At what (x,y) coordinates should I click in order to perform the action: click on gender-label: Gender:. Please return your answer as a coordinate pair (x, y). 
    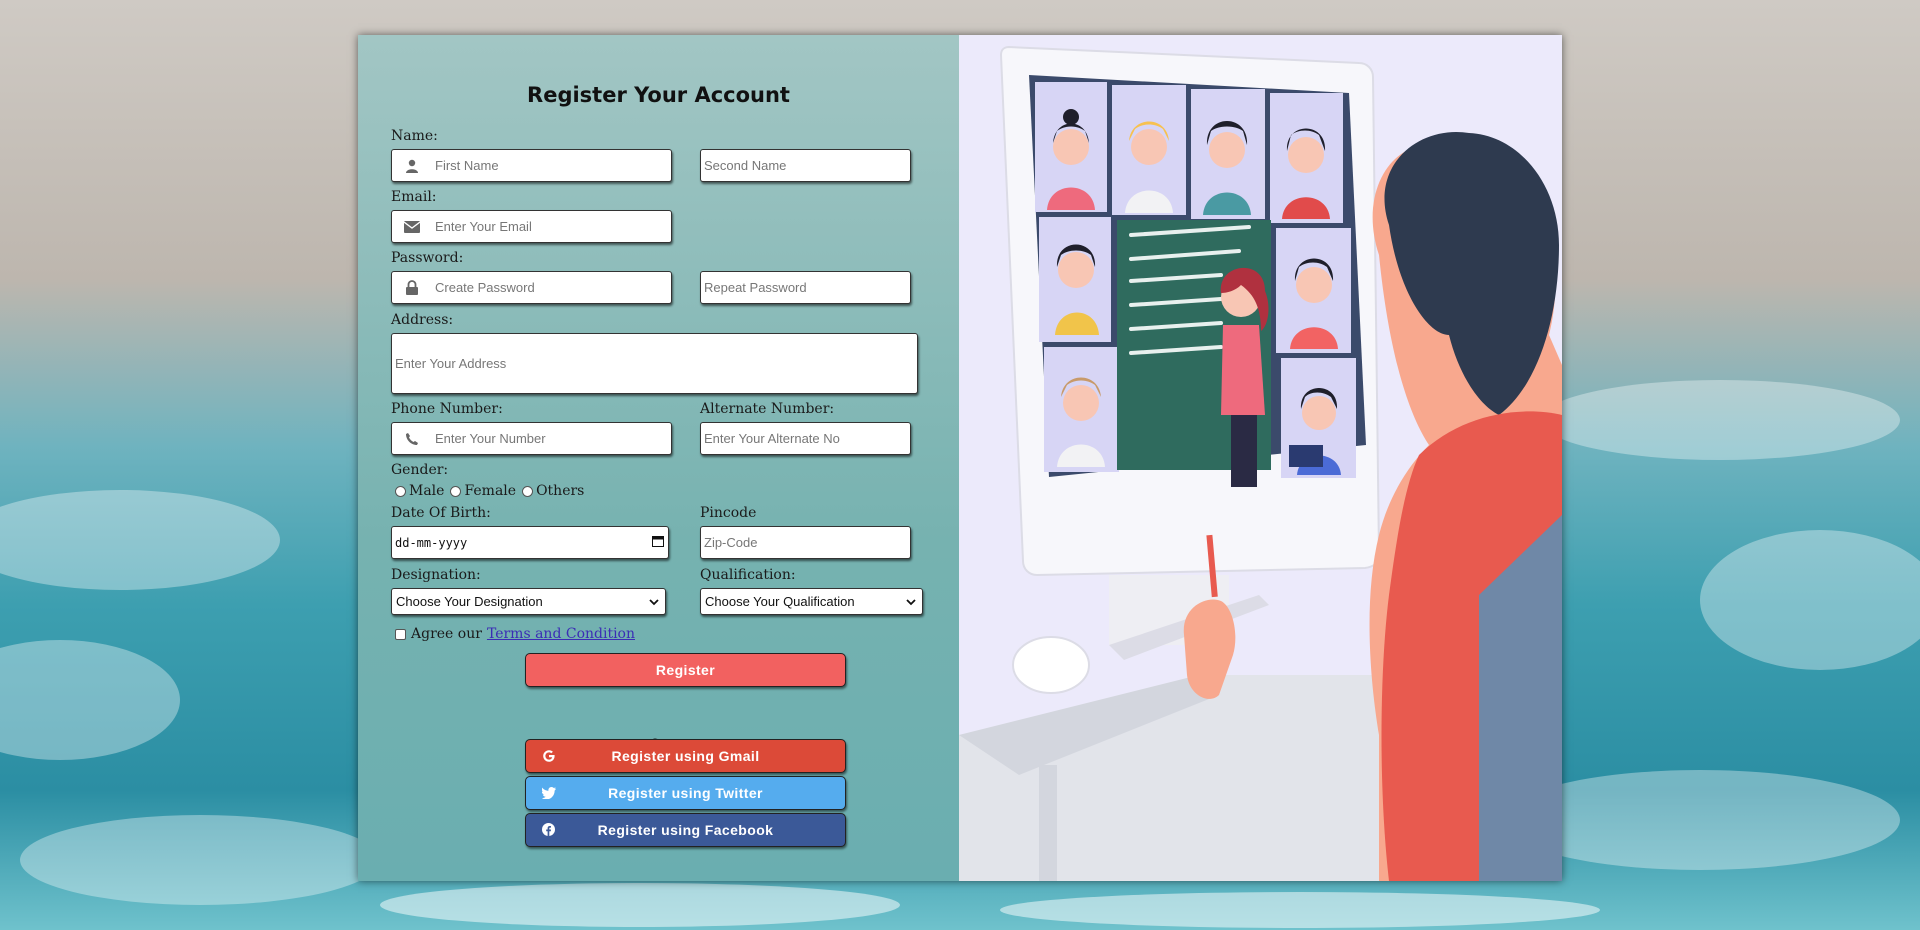
    Looking at the image, I should click on (420, 470).